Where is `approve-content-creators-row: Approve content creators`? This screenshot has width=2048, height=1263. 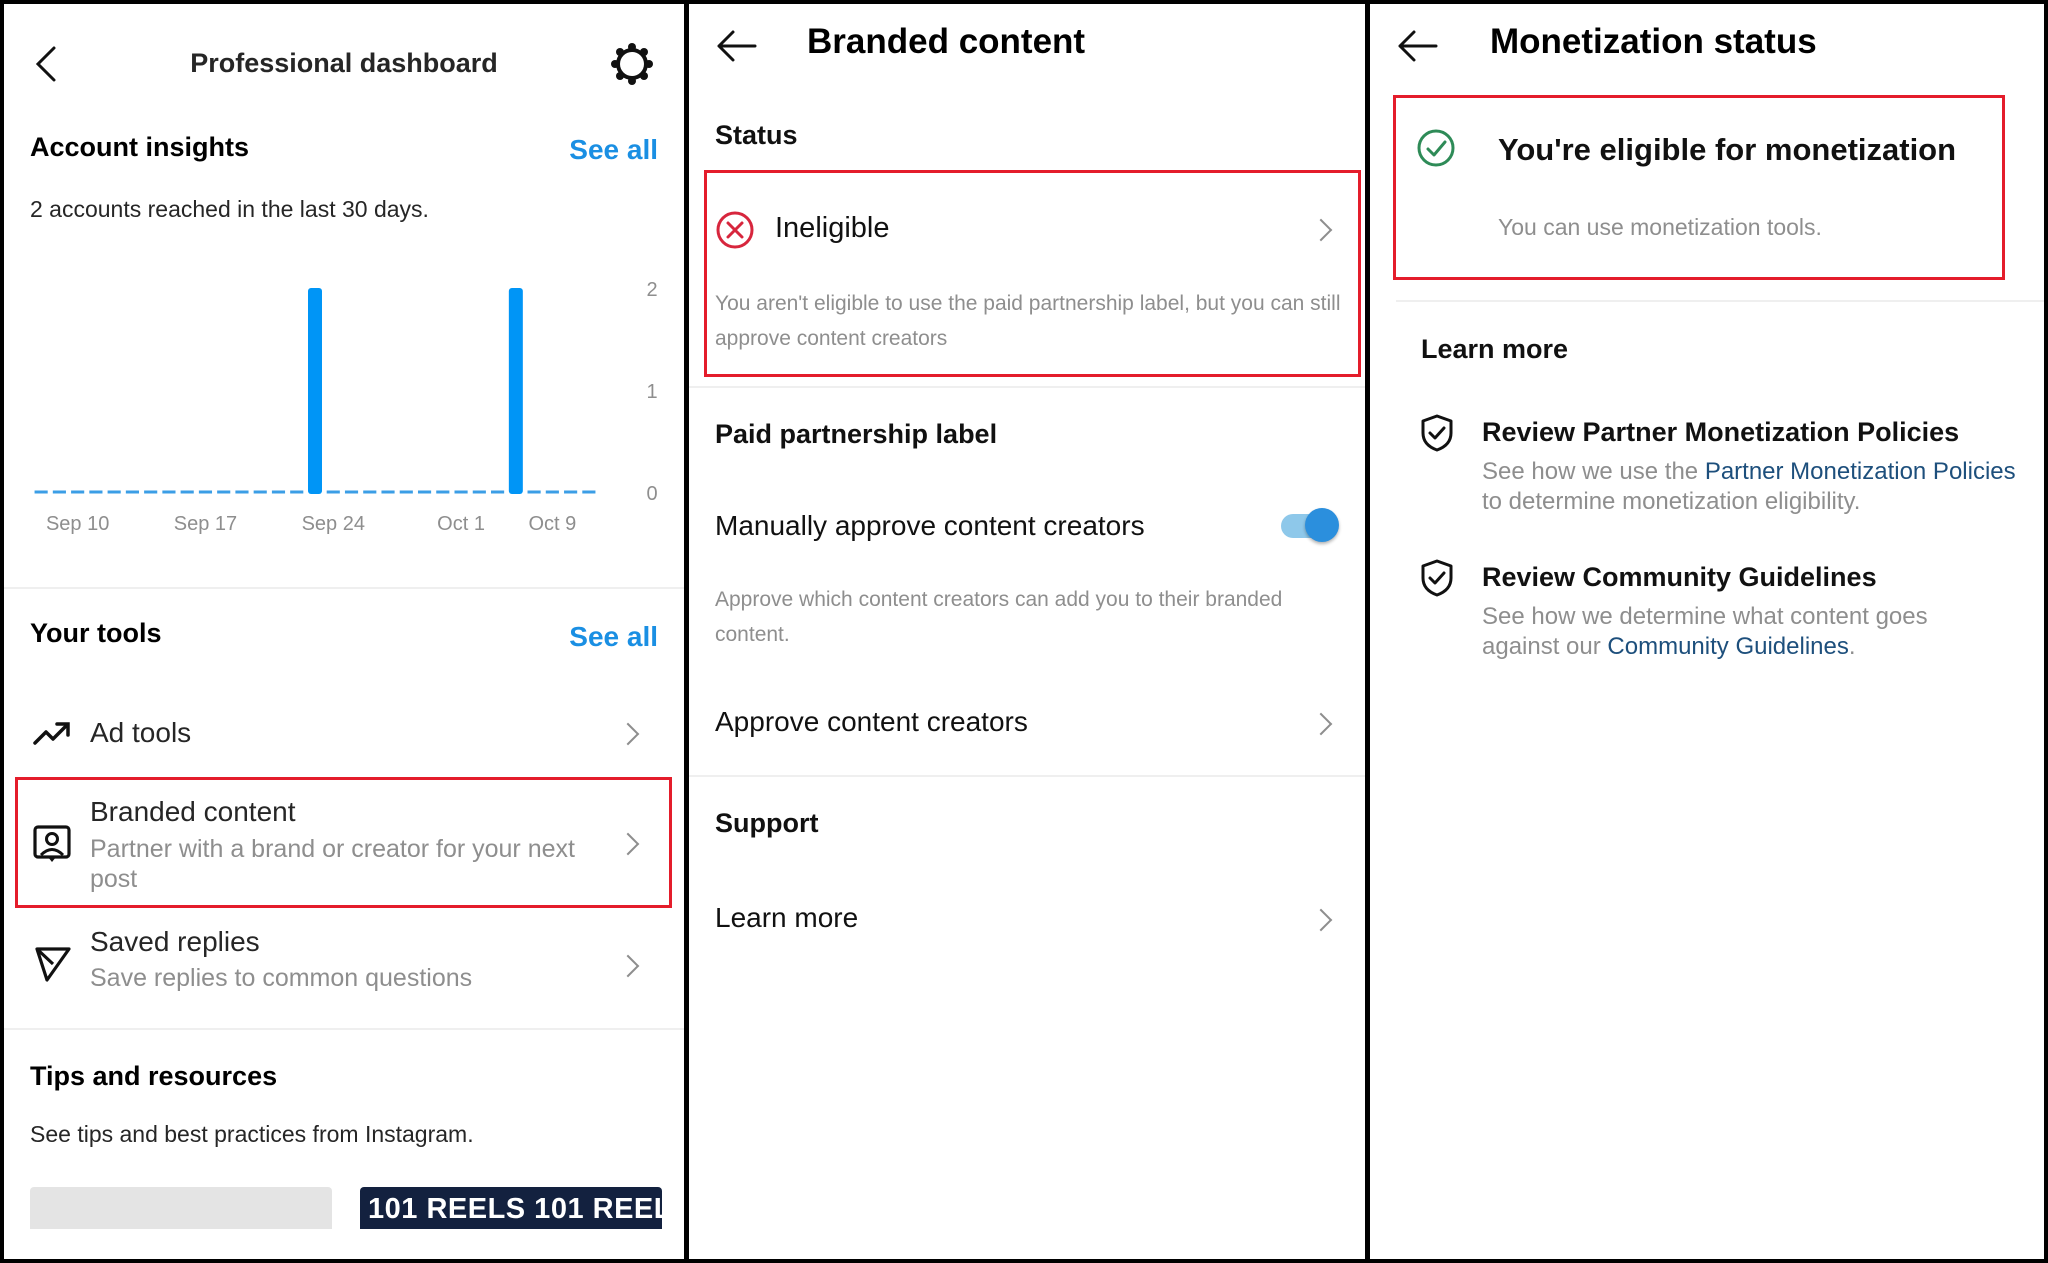
approve-content-creators-row: Approve content creators is located at coordinates (1027, 724).